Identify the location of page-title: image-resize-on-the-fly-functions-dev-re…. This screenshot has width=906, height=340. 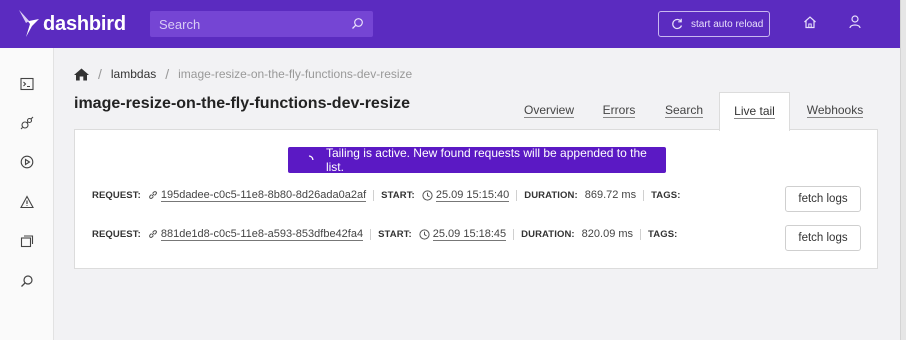
(242, 103).